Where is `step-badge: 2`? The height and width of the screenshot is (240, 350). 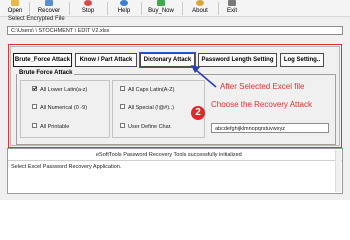 step-badge: 2 is located at coordinates (198, 113).